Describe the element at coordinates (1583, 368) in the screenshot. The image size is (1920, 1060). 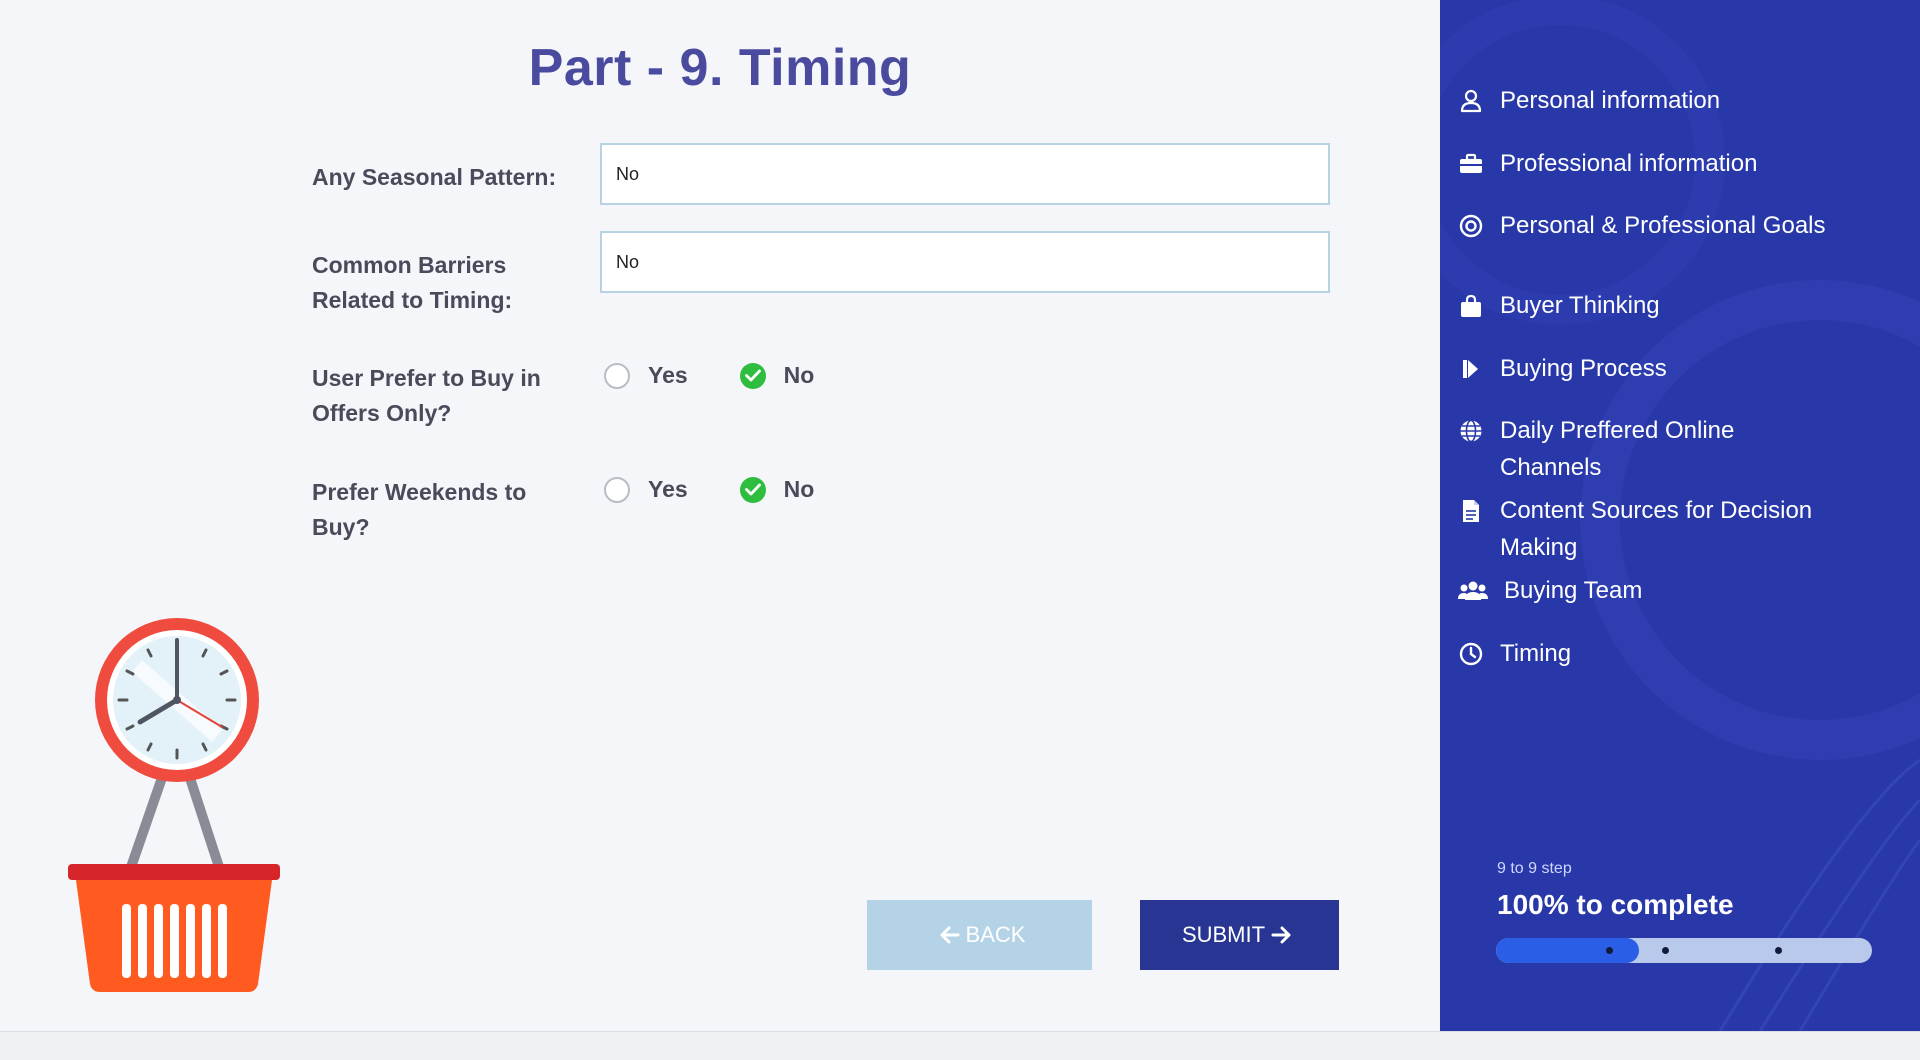
I see `sidebar-item-label: Buying Process` at that location.